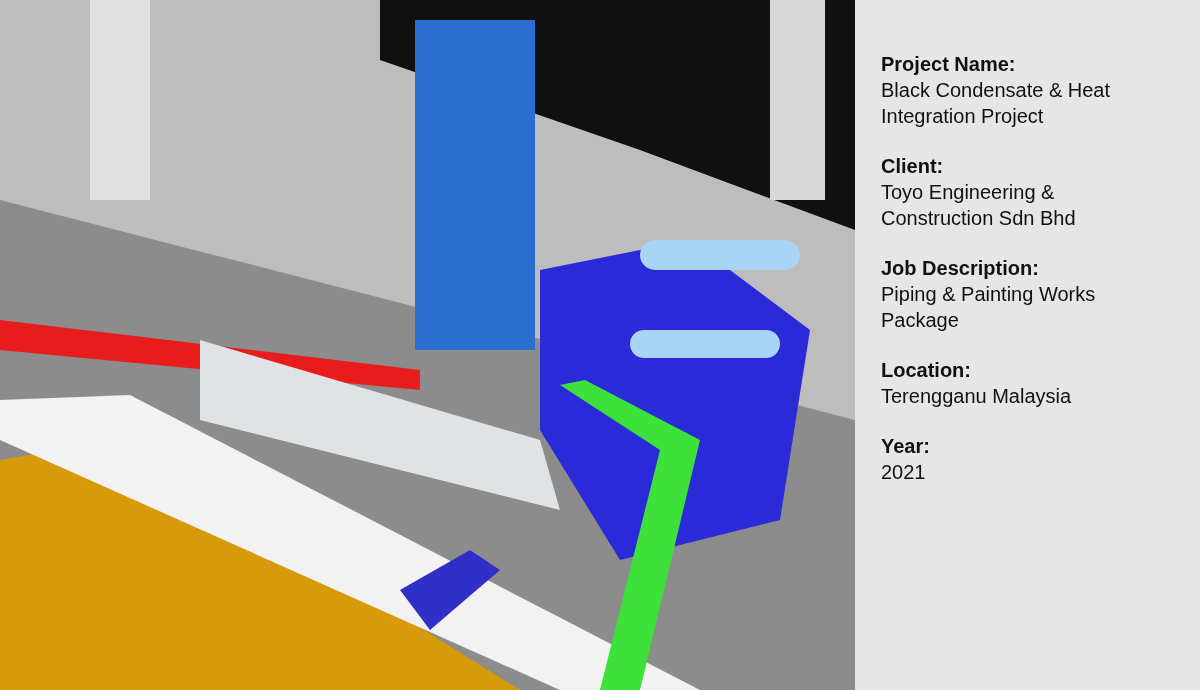  Describe the element at coordinates (977, 396) in the screenshot. I see `field-value: Terengganu Malaysia` at that location.